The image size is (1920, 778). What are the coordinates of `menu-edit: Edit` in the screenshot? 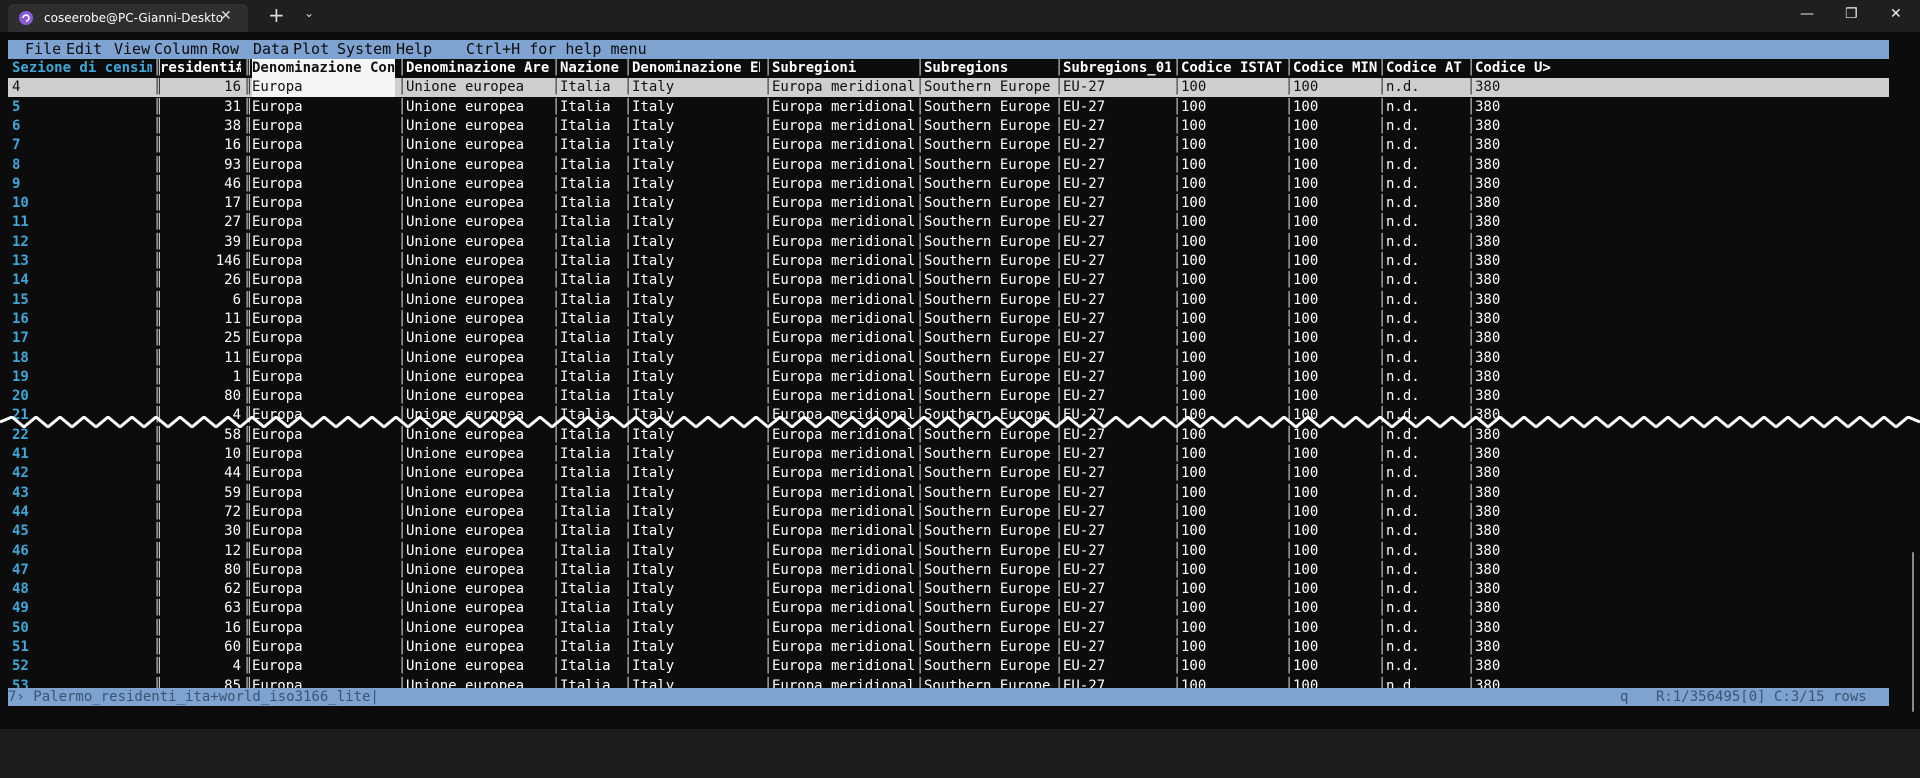 It's located at (84, 49).